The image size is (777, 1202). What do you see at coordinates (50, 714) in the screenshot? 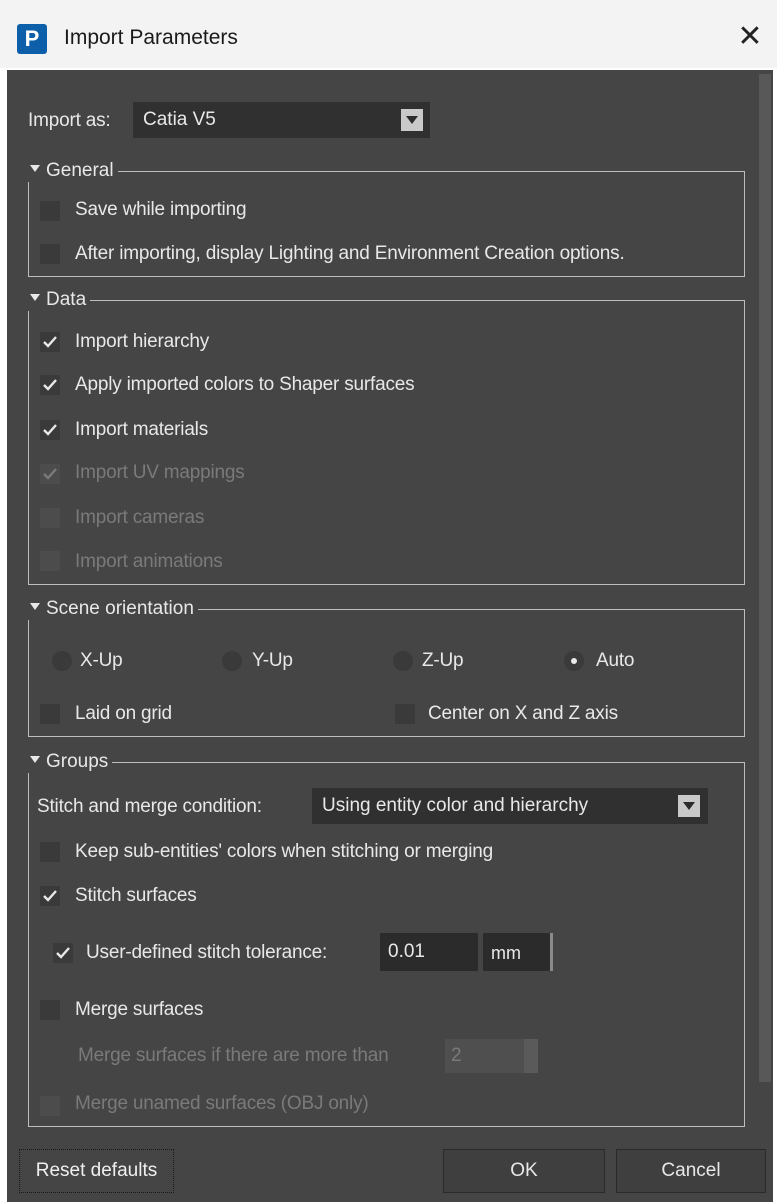
I see `checkbox-laid-on-grid` at bounding box center [50, 714].